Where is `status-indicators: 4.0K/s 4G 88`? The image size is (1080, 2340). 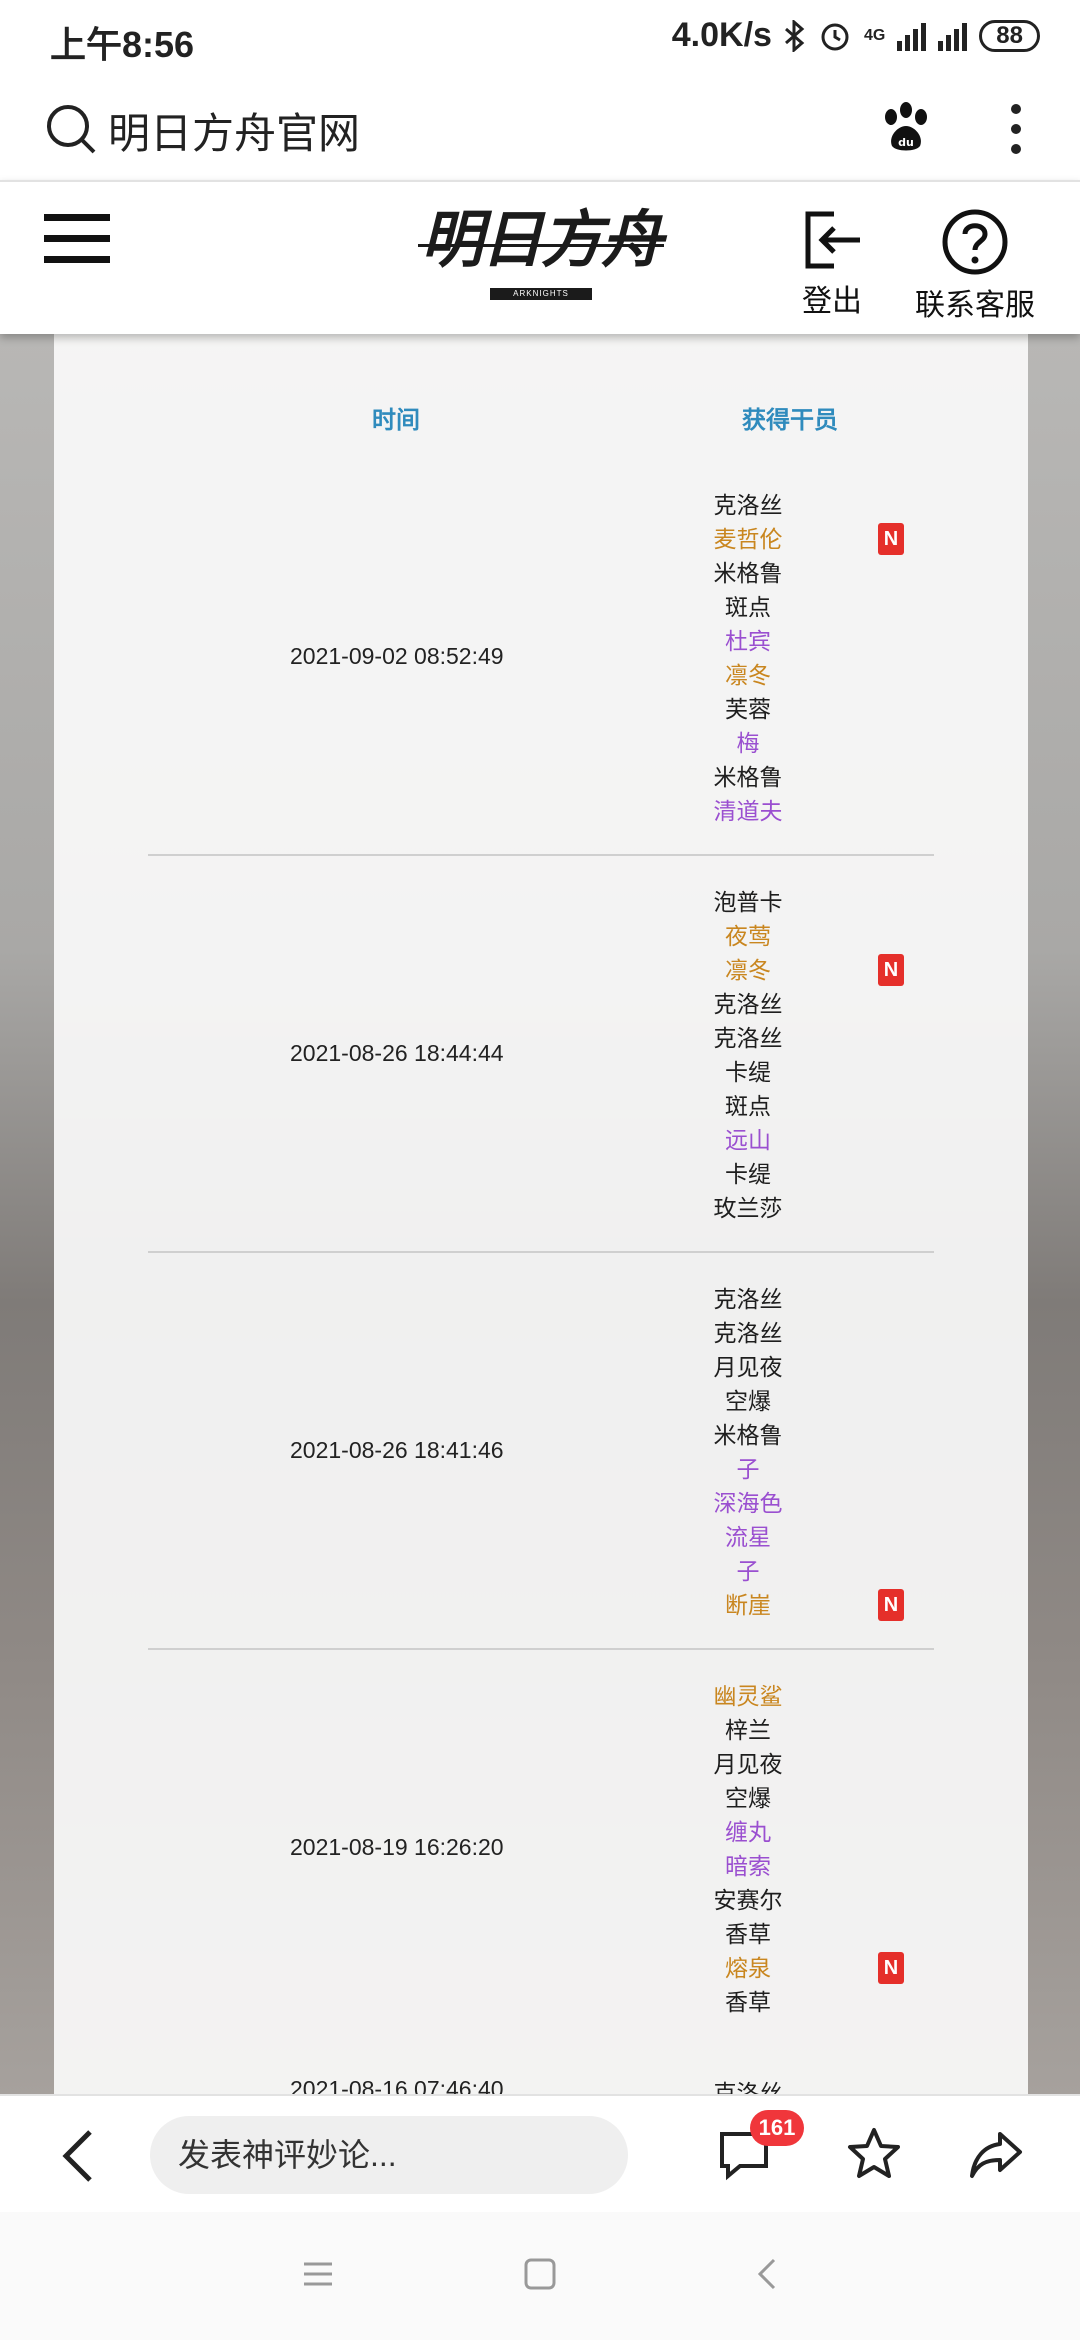 status-indicators: 4.0K/s 4G 88 is located at coordinates (856, 35).